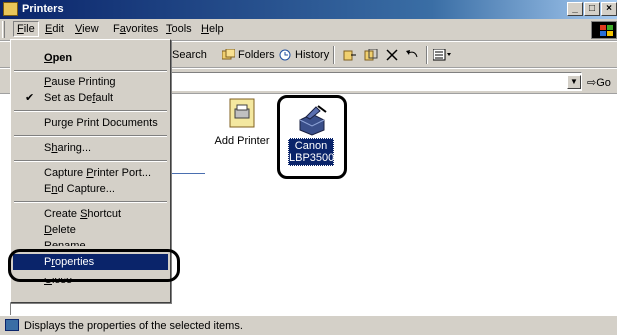  Describe the element at coordinates (392, 55) in the screenshot. I see `delete-icon` at that location.